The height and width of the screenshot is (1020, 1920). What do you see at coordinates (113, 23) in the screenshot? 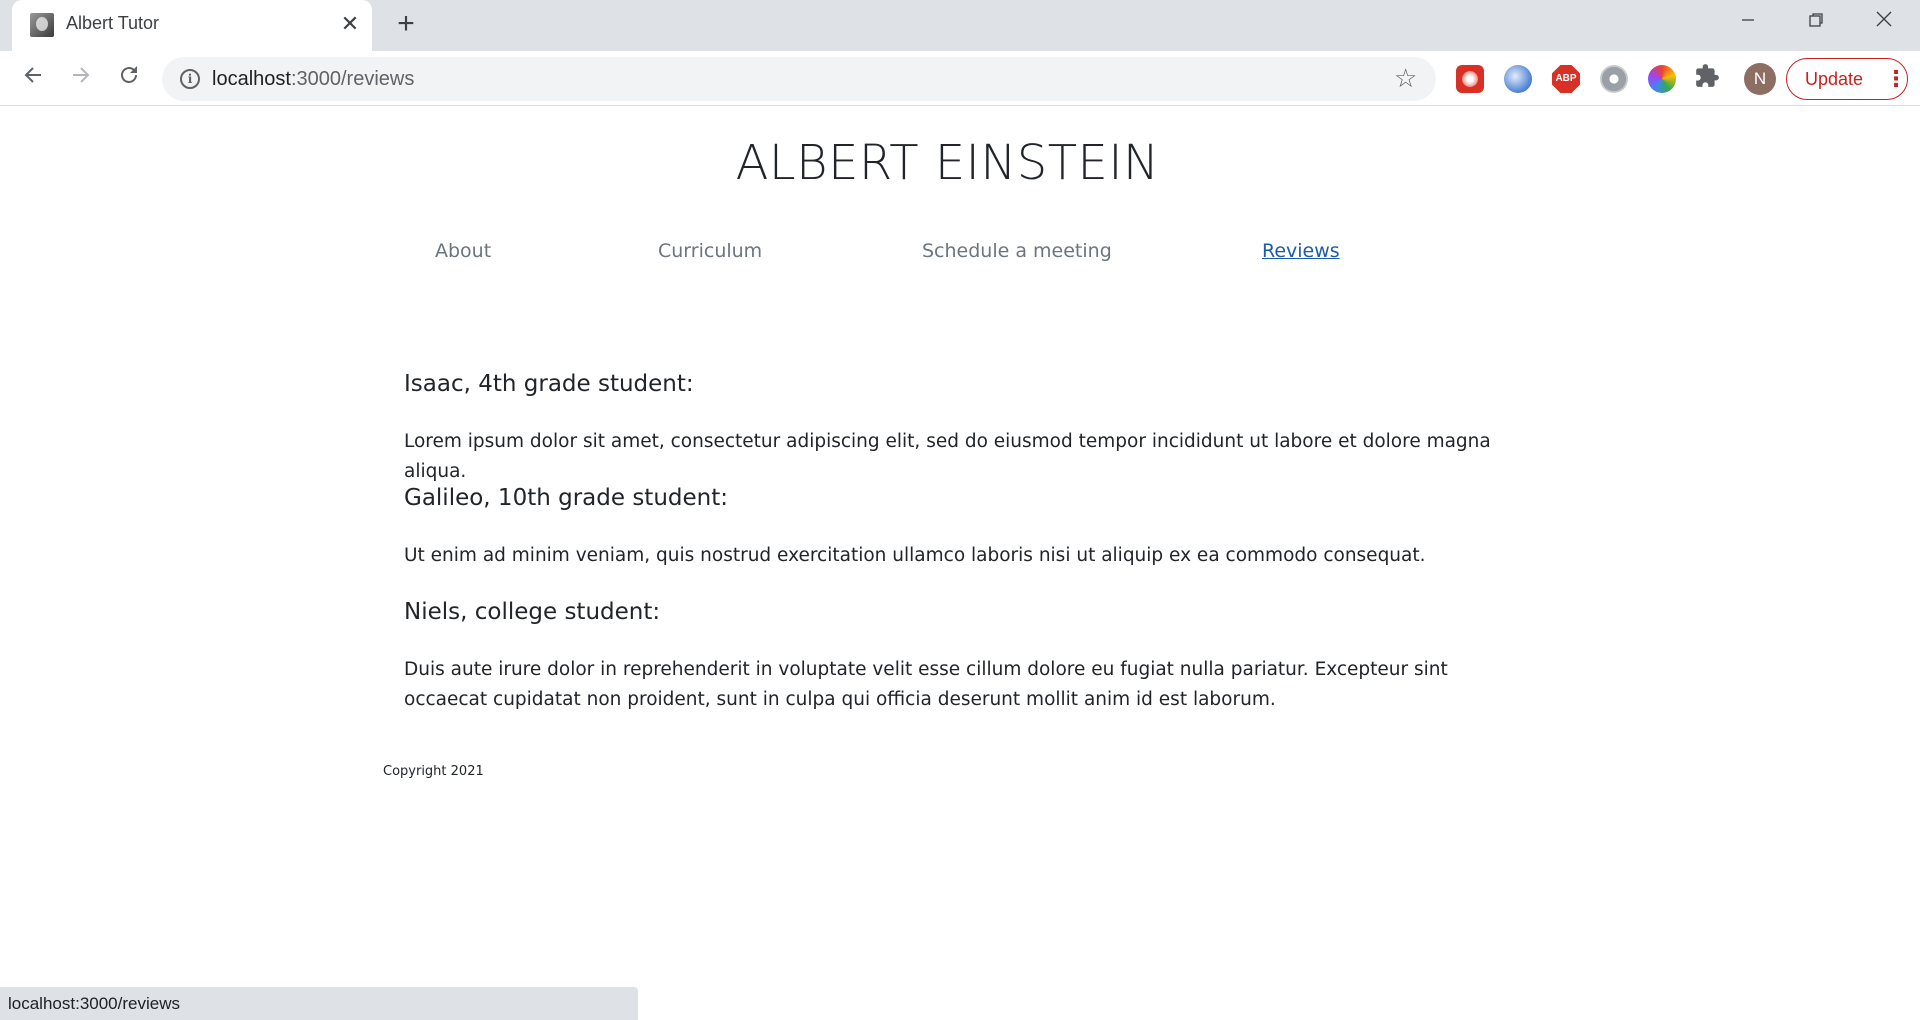
I see `tab-title: Albert Tutor` at bounding box center [113, 23].